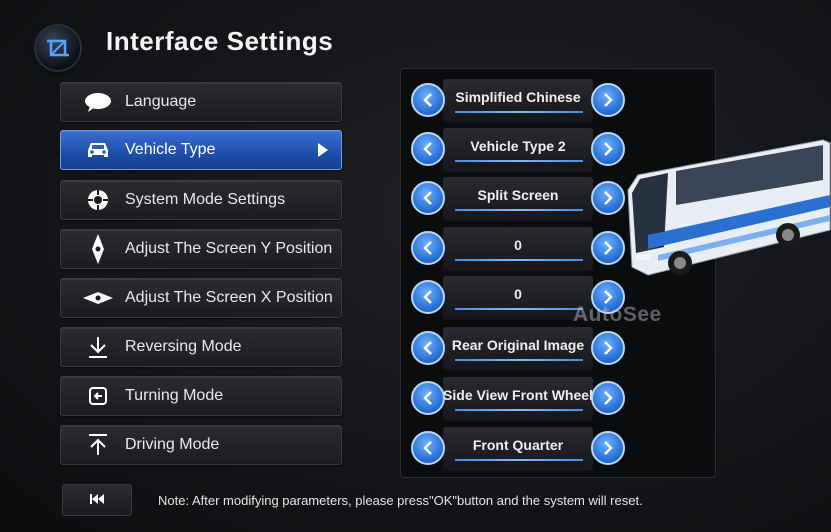 This screenshot has height=532, width=831. I want to click on triangle-right-icon, so click(323, 152).